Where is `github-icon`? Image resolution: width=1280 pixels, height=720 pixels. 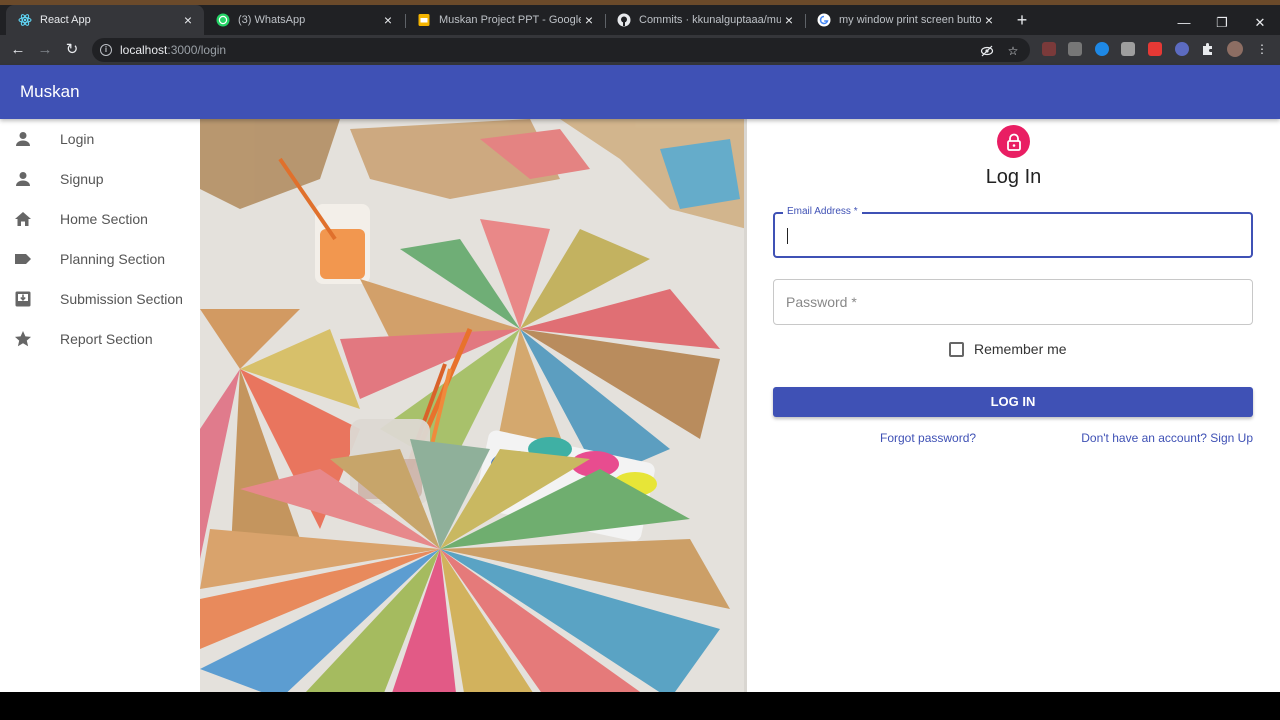
github-icon is located at coordinates (624, 20).